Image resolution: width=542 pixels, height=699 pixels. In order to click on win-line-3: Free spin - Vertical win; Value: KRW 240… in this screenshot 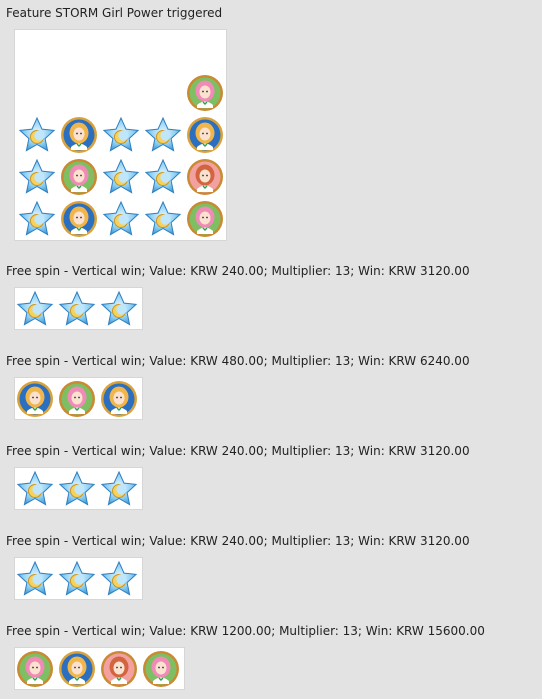, I will do `click(238, 451)`.